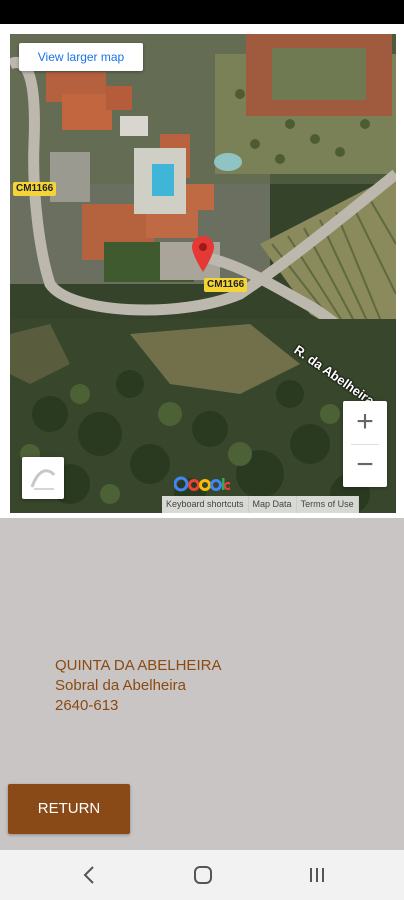 Image resolution: width=404 pixels, height=900 pixels. Describe the element at coordinates (205, 504) in the screenshot. I see `keyboard-shortcuts-link: Keyboard shortcuts` at that location.